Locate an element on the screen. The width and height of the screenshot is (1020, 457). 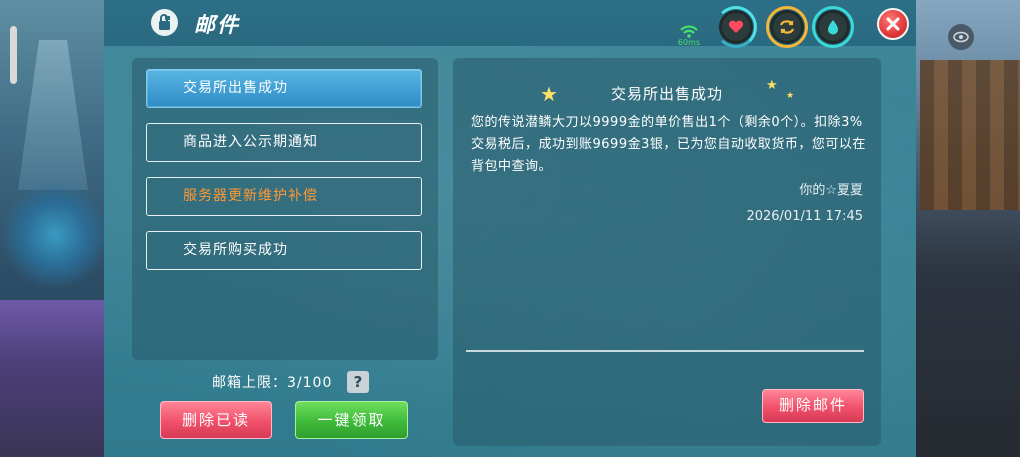
heart-icon is located at coordinates (736, 27).